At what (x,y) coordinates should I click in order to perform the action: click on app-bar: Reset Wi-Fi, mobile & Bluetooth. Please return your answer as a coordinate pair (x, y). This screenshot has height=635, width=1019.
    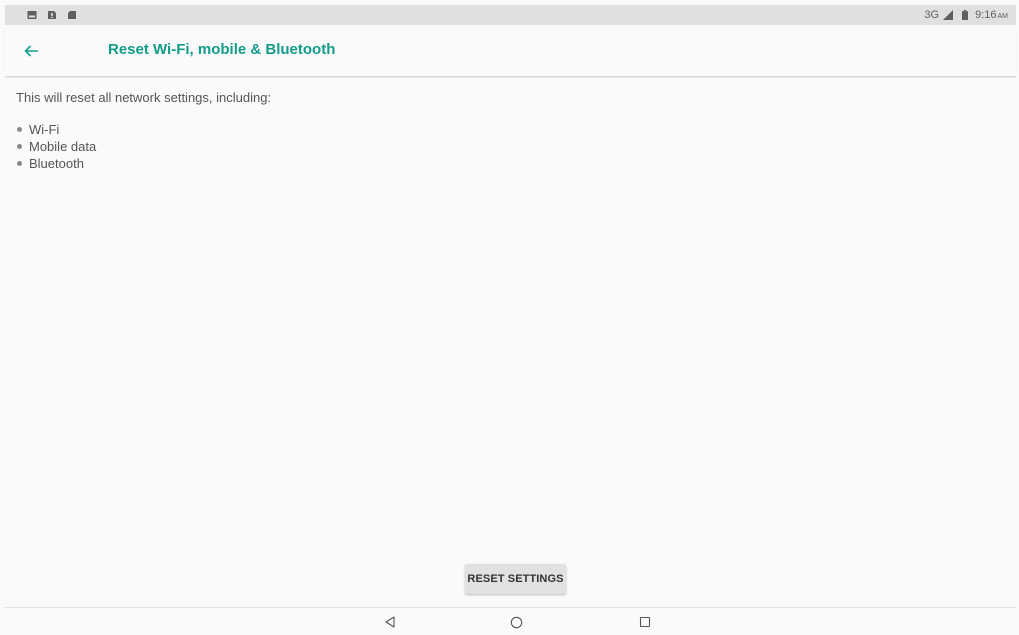
    Looking at the image, I should click on (510, 51).